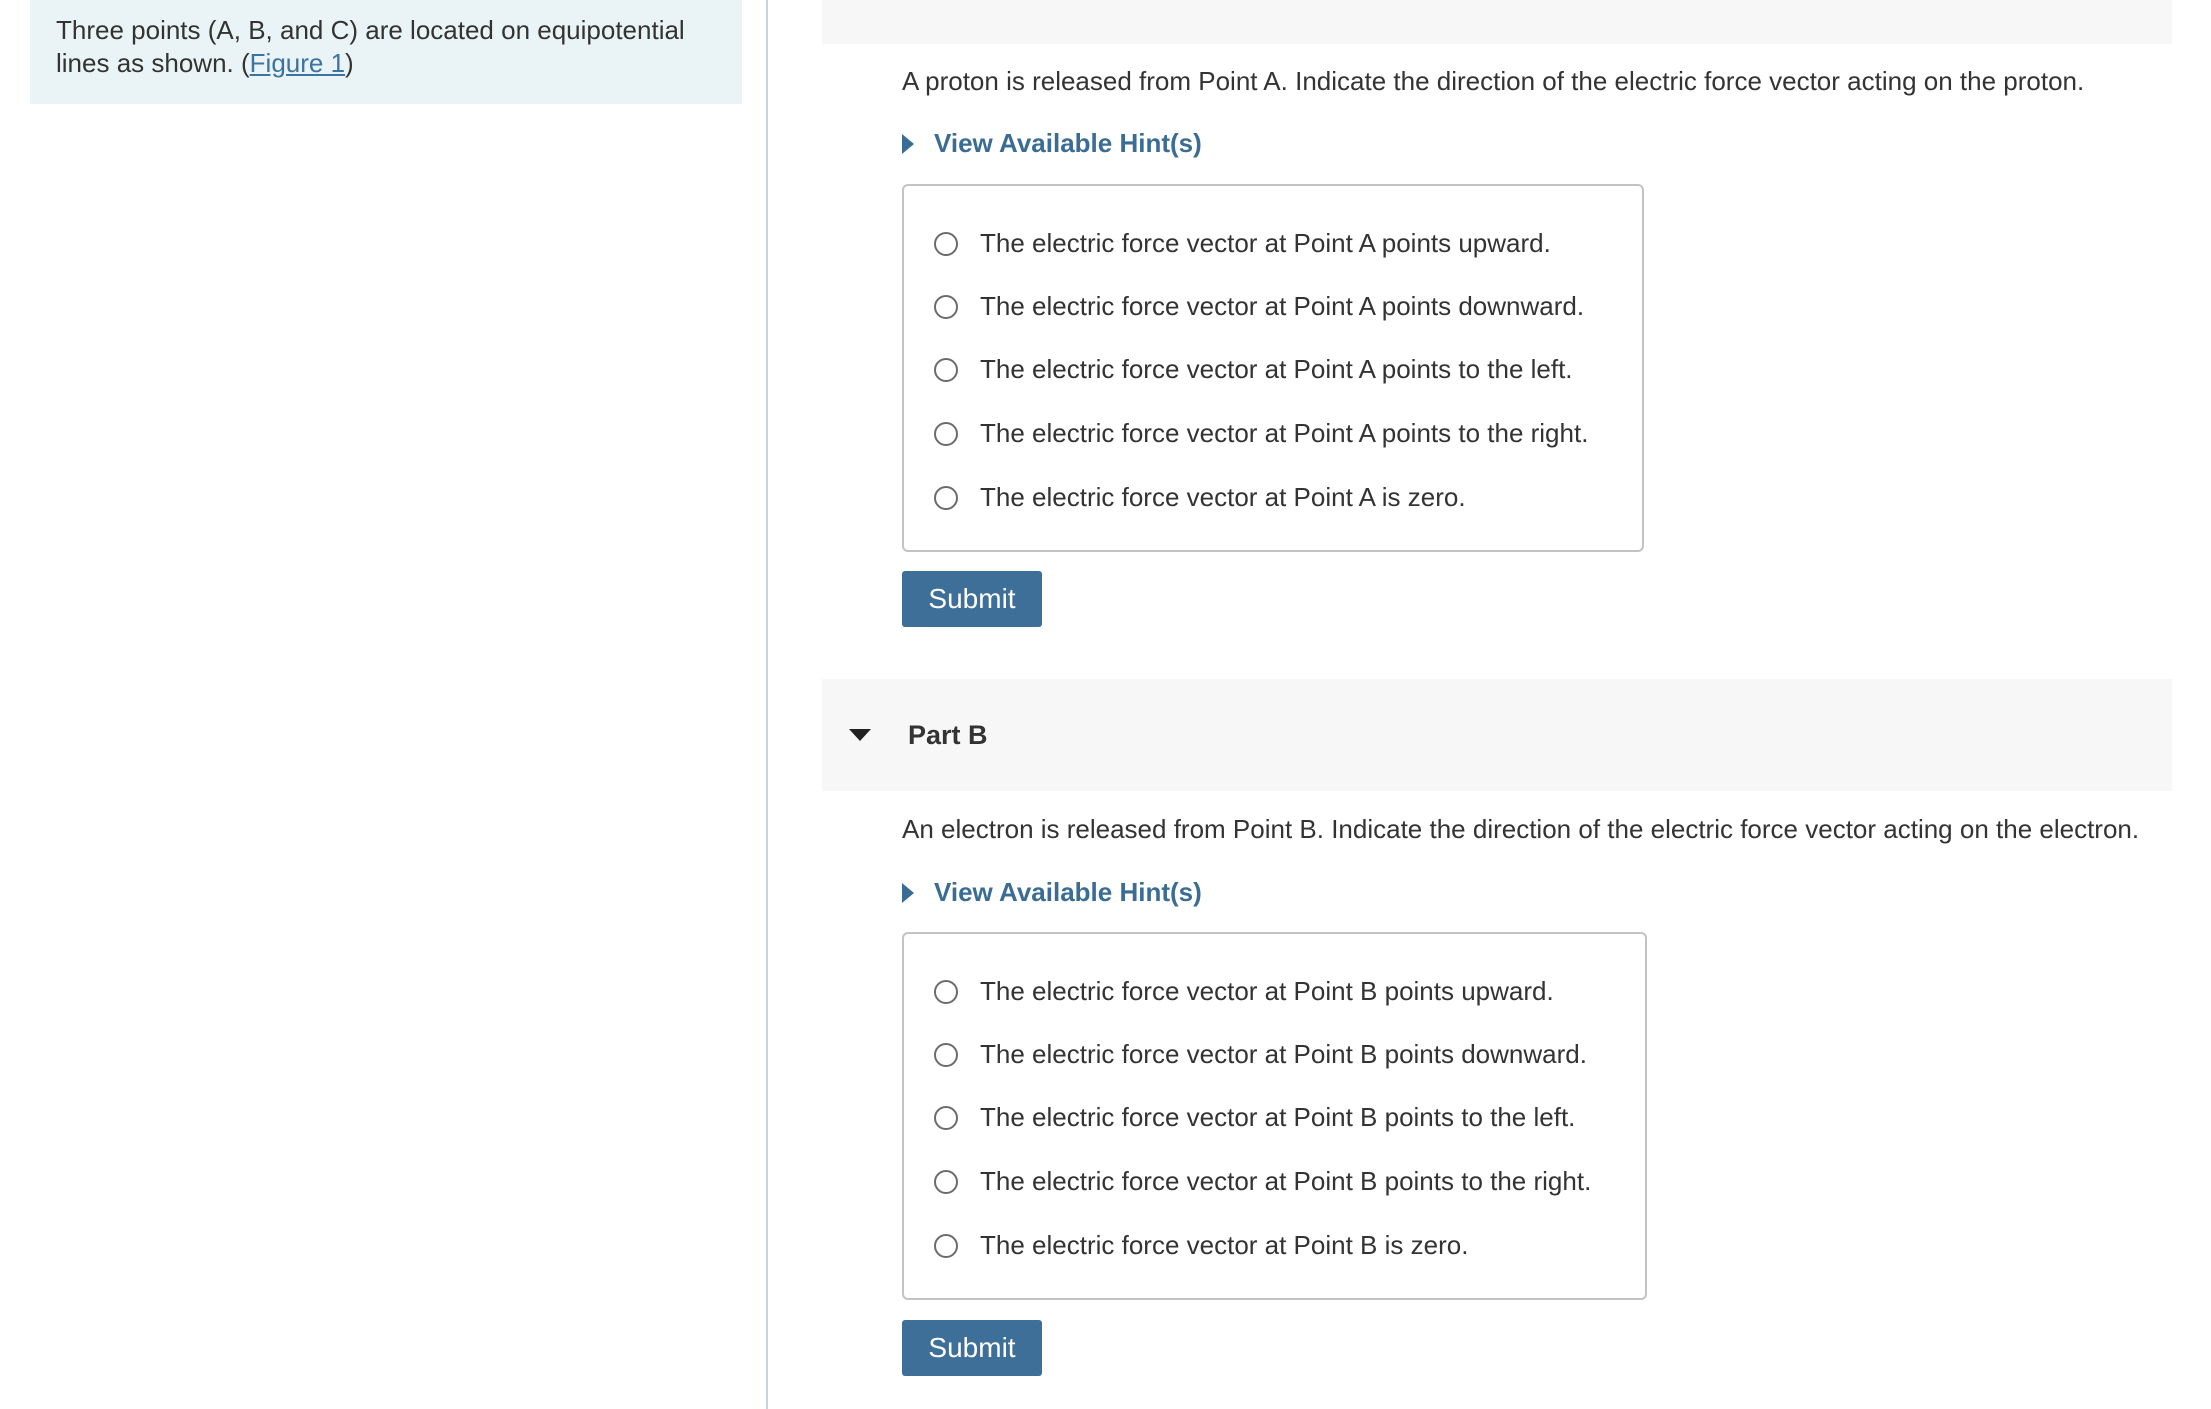  What do you see at coordinates (297, 63) in the screenshot?
I see `figure-link: Figure 1` at bounding box center [297, 63].